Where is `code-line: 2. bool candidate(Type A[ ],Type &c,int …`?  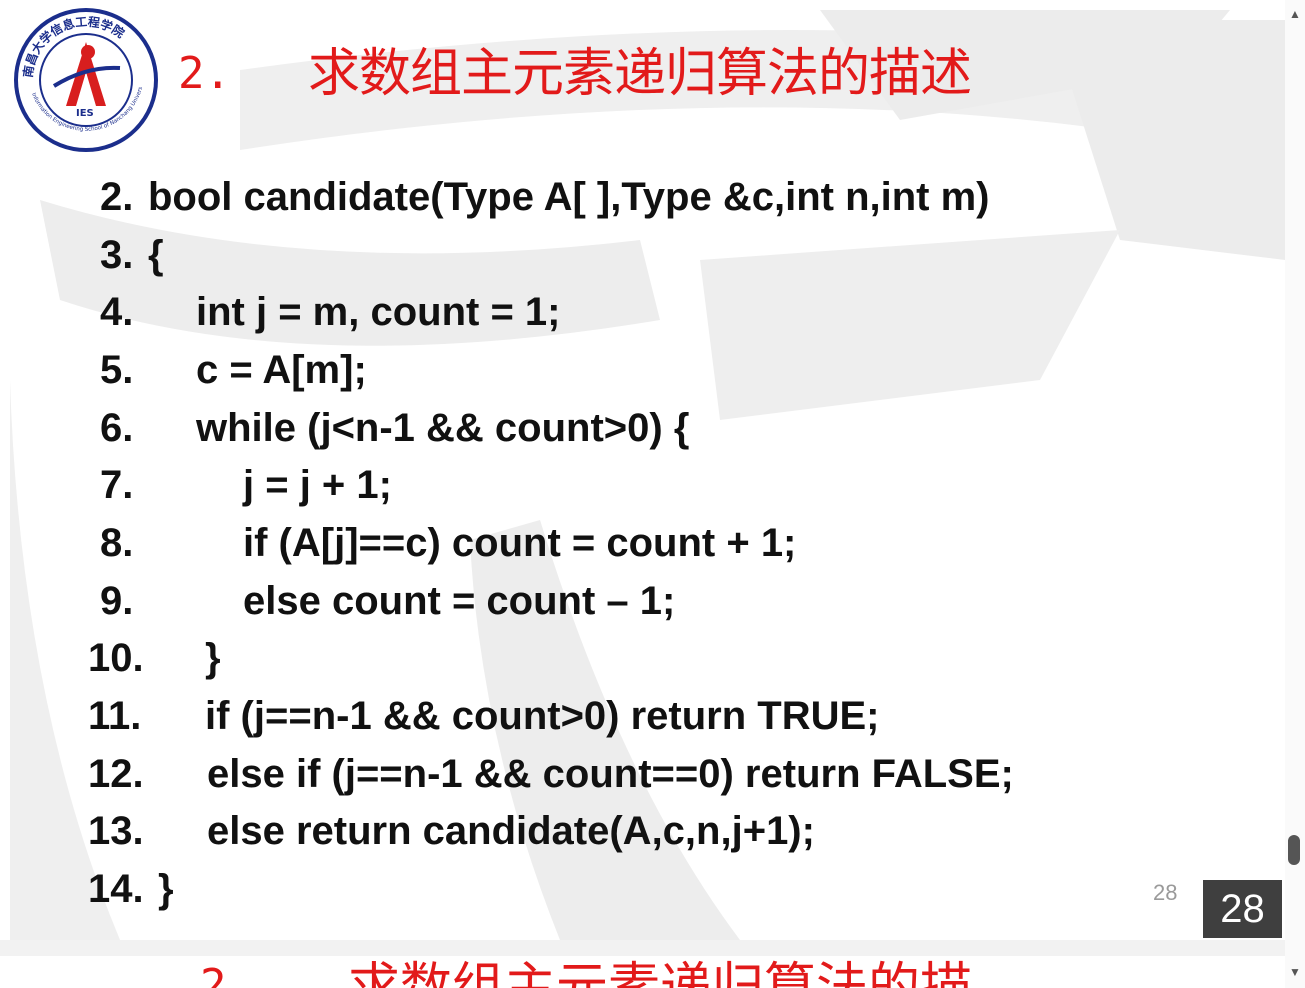 code-line: 2. bool candidate(Type A[ ],Type &c,int … is located at coordinates (494, 197).